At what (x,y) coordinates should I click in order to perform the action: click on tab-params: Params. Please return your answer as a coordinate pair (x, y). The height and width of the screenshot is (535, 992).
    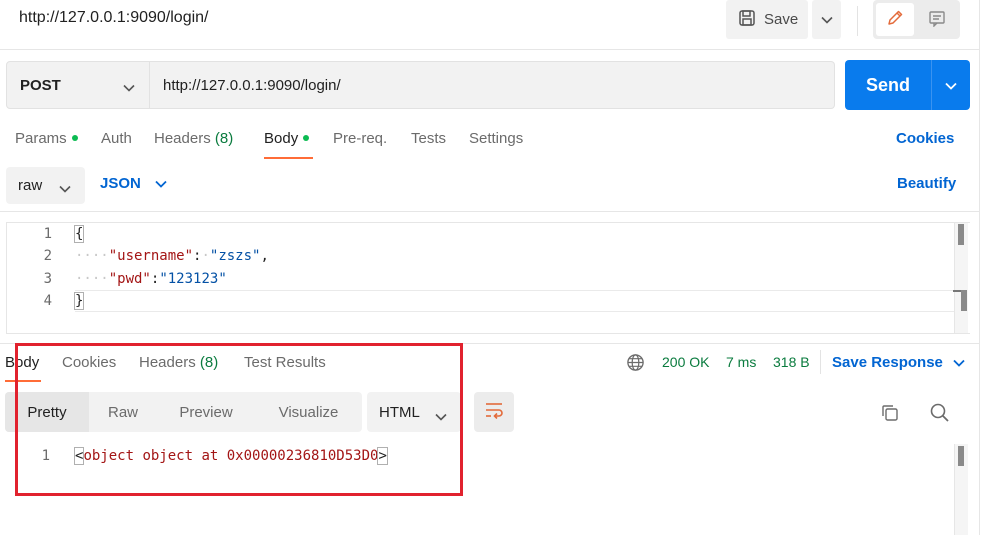
    Looking at the image, I should click on (46, 138).